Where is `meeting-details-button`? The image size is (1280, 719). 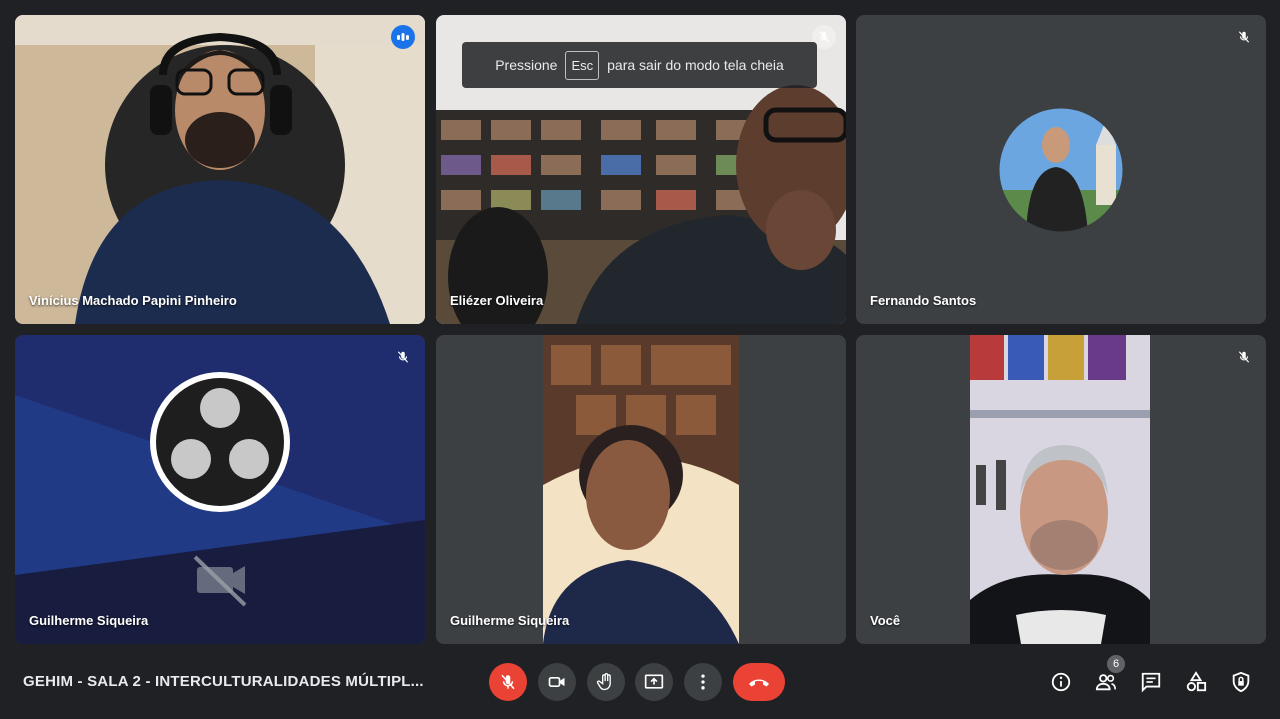
meeting-details-button is located at coordinates (1061, 682).